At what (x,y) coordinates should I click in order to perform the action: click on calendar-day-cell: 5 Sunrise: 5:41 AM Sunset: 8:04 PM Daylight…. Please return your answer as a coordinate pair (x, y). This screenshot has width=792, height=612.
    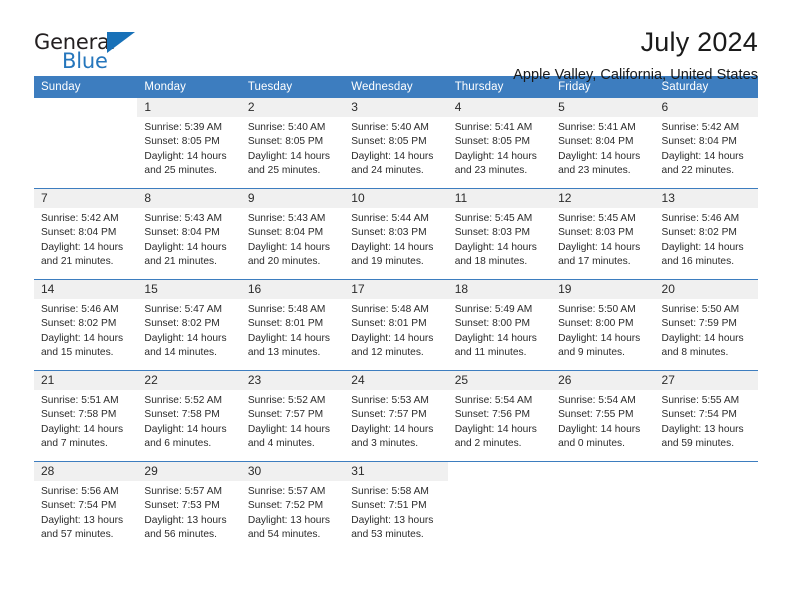
    Looking at the image, I should click on (603, 143).